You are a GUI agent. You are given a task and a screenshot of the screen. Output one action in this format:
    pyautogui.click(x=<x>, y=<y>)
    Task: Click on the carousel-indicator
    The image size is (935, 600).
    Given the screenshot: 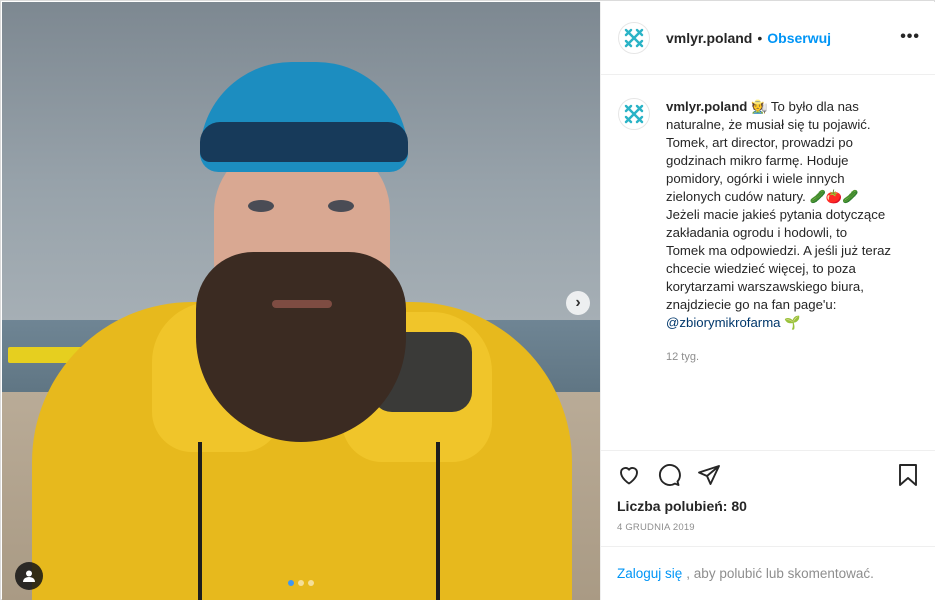 What is the action you would take?
    pyautogui.click(x=301, y=583)
    